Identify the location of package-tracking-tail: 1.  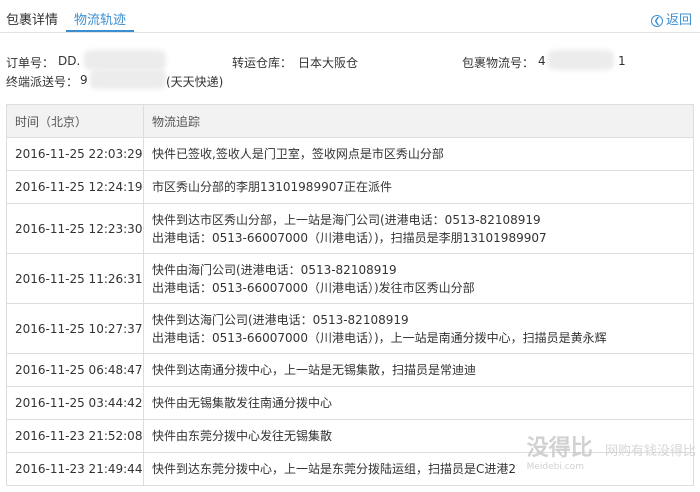
(622, 61).